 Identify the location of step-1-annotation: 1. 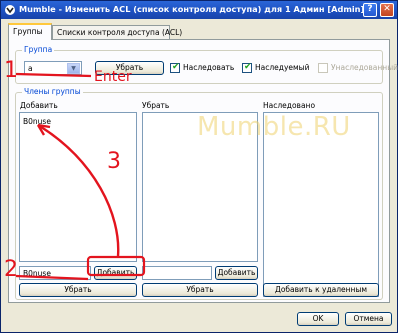
(11, 70).